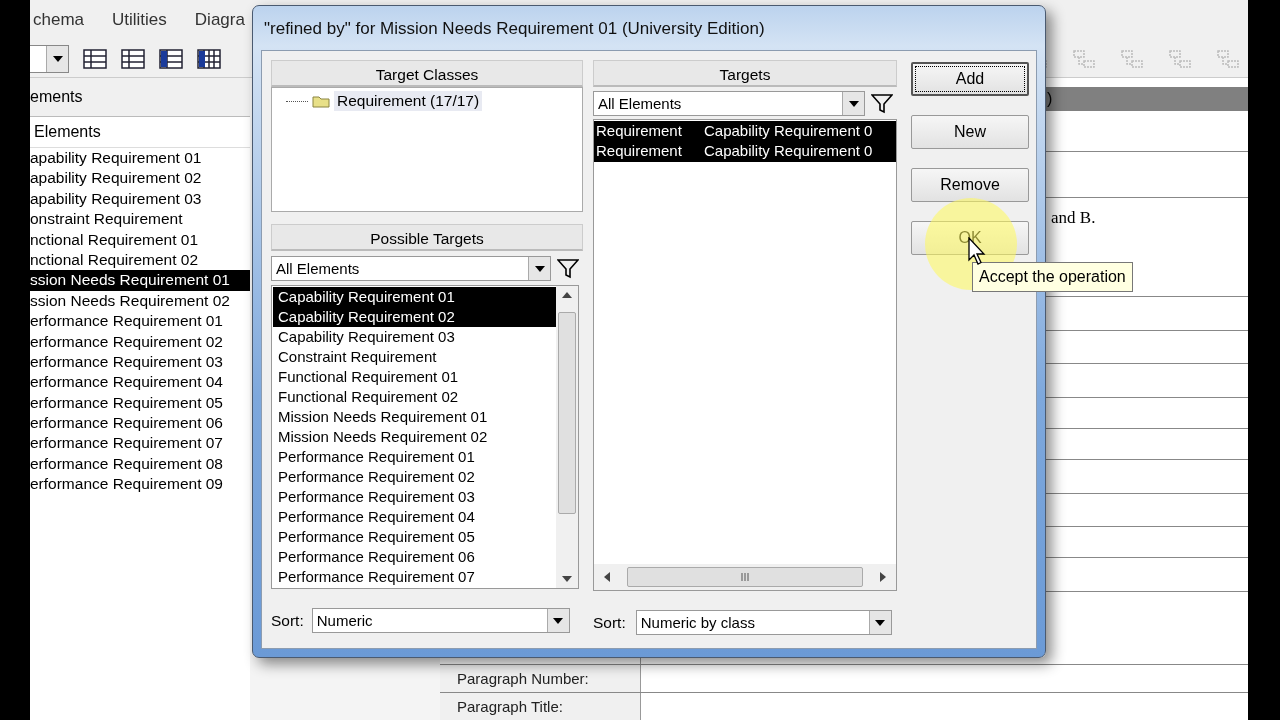  Describe the element at coordinates (567, 295) in the screenshot. I see `scroll-up-icon` at that location.